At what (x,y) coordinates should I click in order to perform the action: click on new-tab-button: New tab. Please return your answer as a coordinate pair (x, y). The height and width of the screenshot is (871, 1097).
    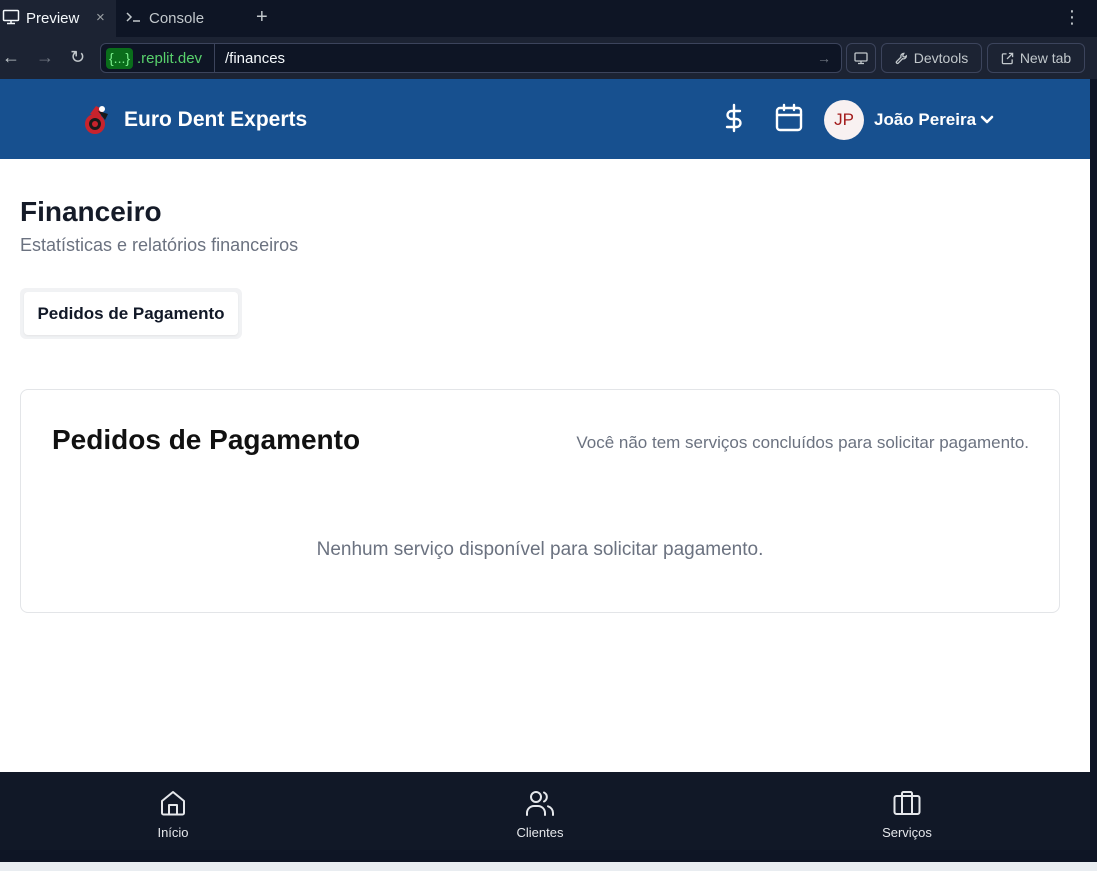
    Looking at the image, I should click on (1036, 58).